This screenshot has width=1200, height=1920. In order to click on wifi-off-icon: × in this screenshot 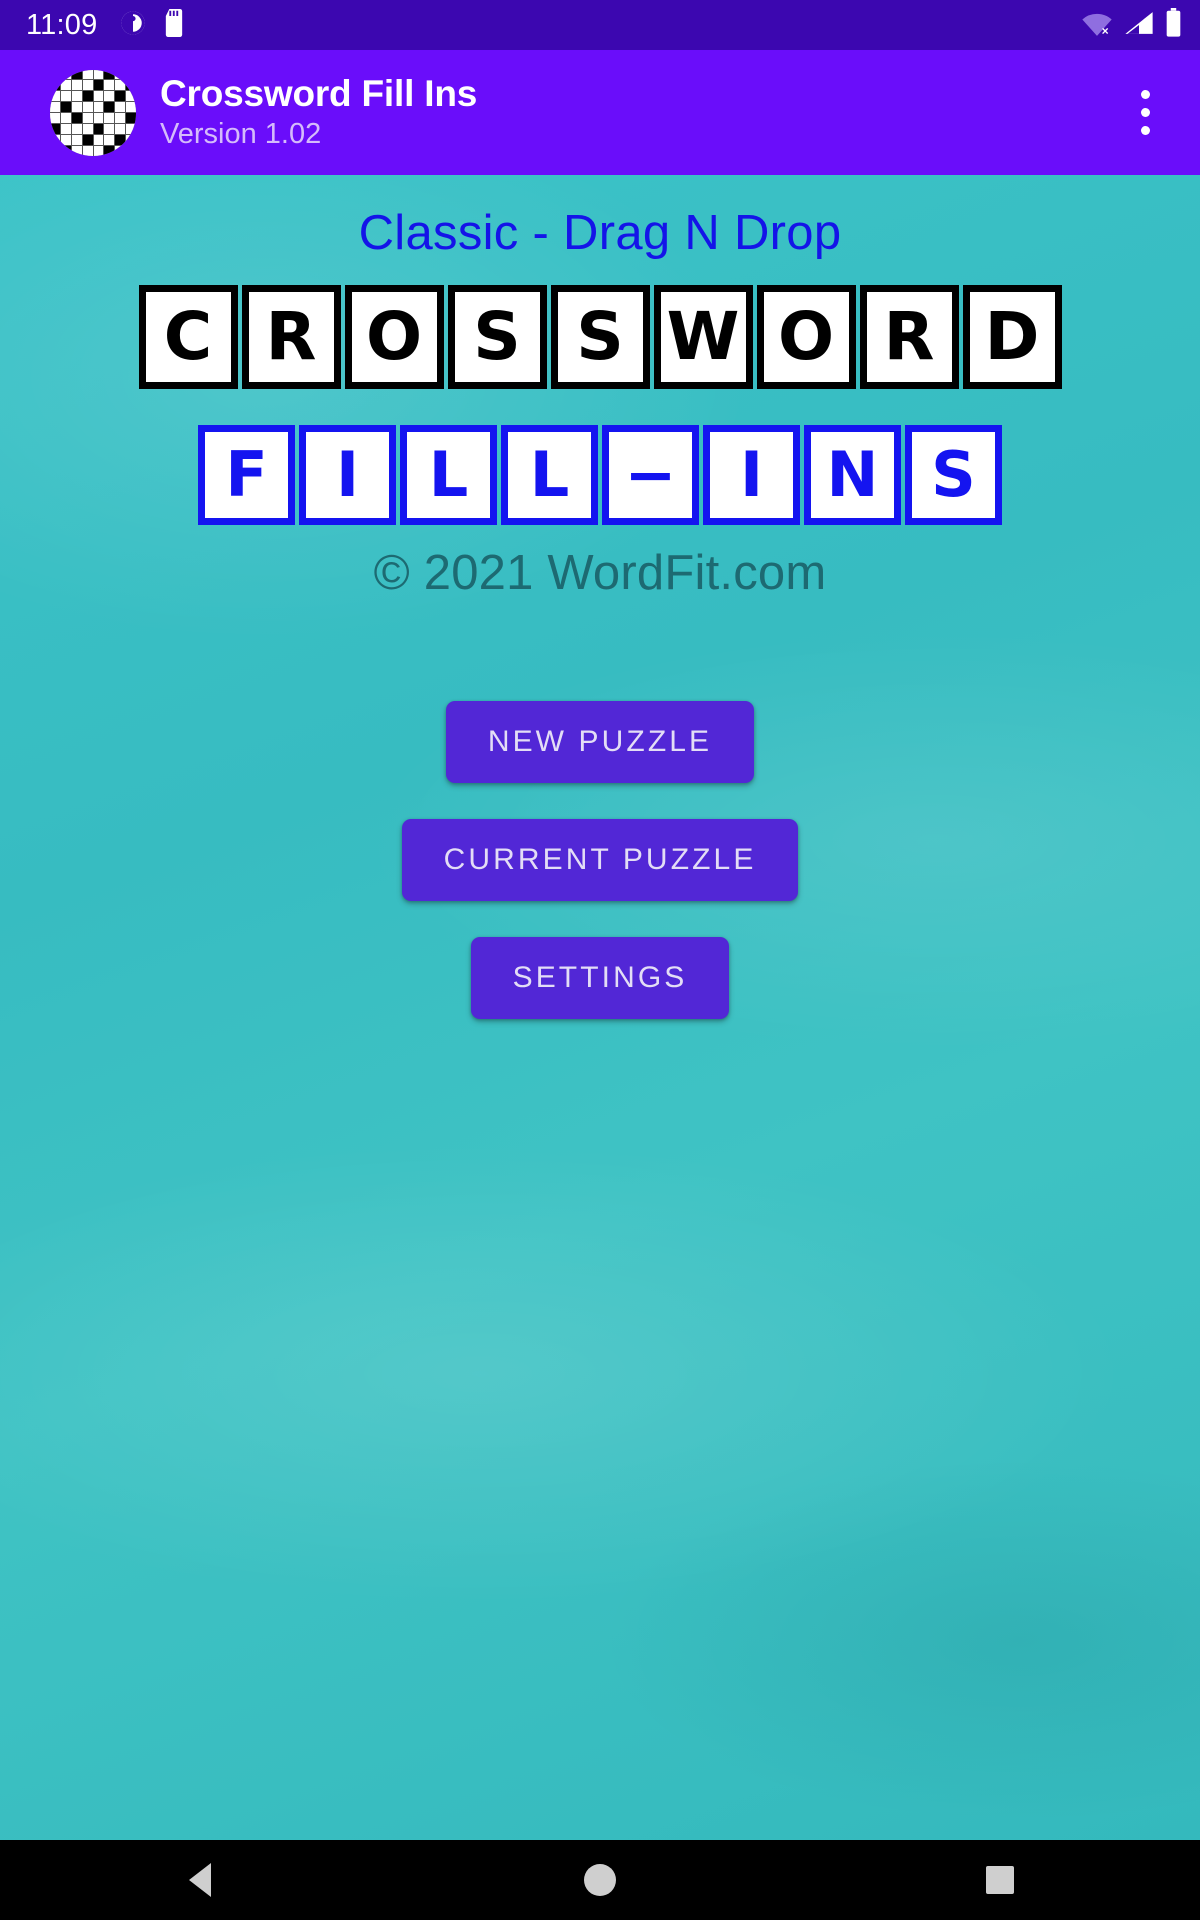, I will do `click(1097, 25)`.